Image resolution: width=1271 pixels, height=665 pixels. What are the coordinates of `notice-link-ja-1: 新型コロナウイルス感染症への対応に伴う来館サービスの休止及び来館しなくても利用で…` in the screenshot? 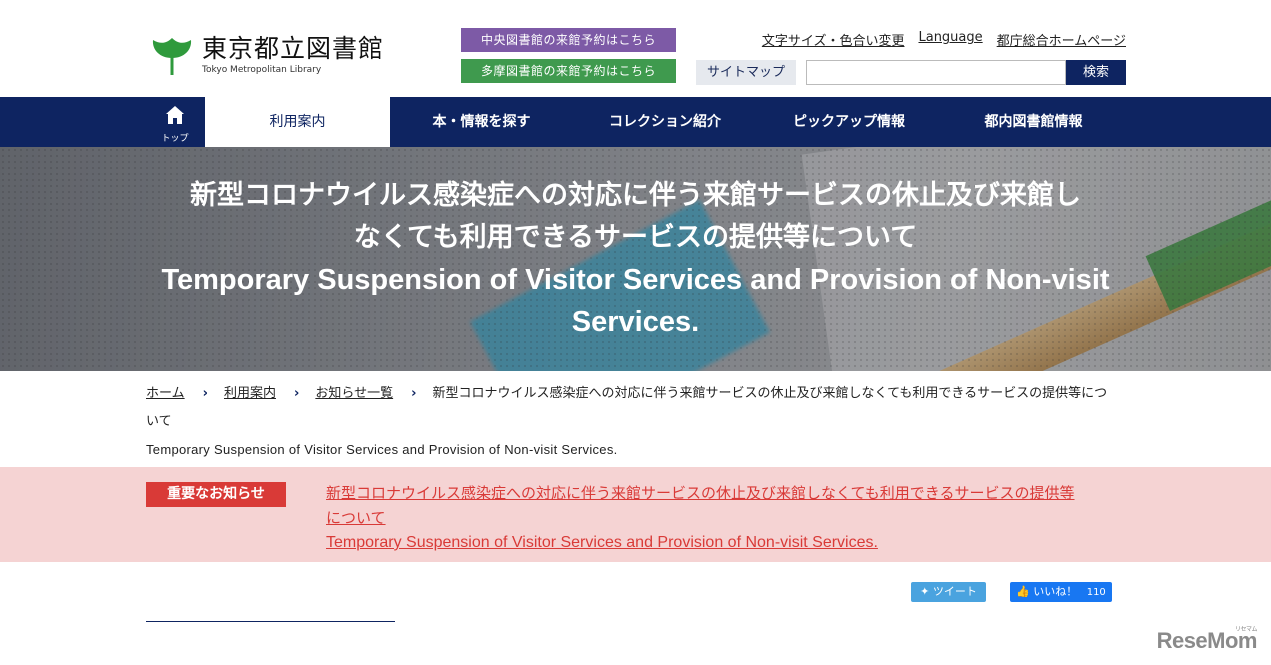 It's located at (700, 493).